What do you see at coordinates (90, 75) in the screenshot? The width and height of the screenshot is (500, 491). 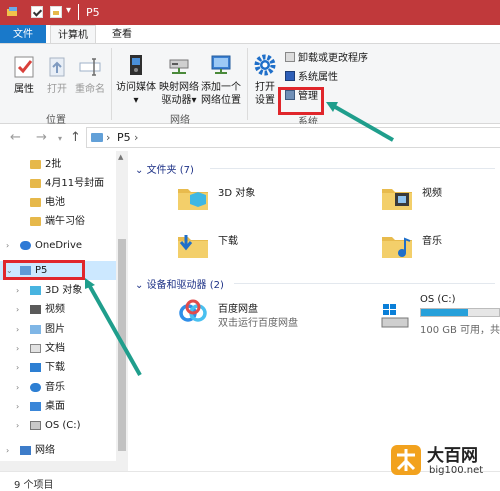 I see `rename-button: 重命名` at bounding box center [90, 75].